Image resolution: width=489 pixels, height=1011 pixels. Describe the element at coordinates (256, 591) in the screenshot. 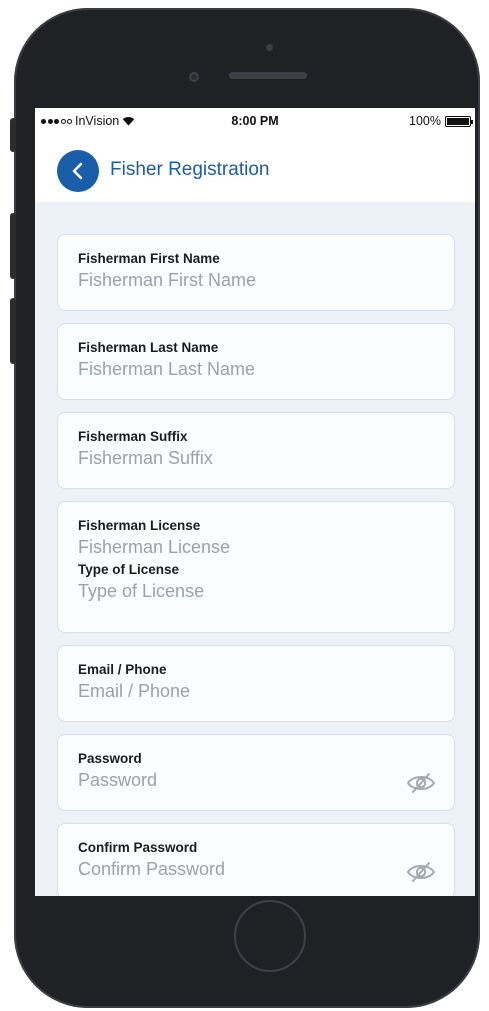

I see `license-type-input` at that location.